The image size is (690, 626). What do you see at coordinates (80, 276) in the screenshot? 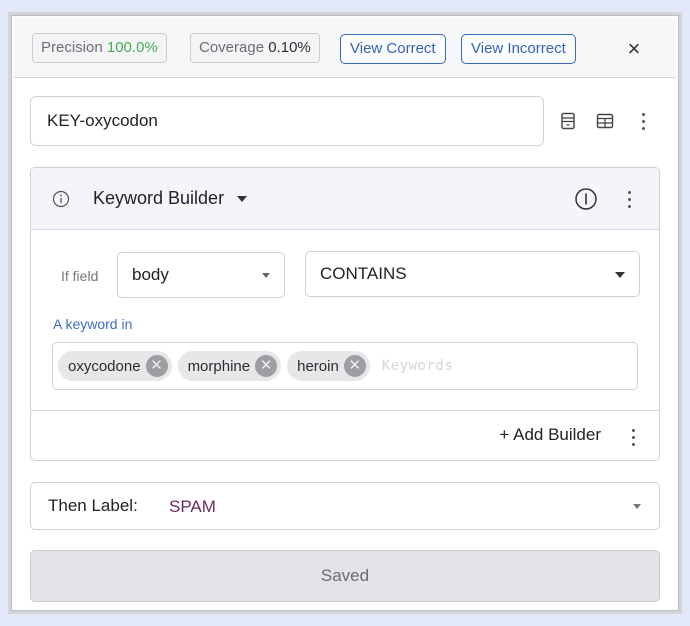
I see `if-field-label: If field` at bounding box center [80, 276].